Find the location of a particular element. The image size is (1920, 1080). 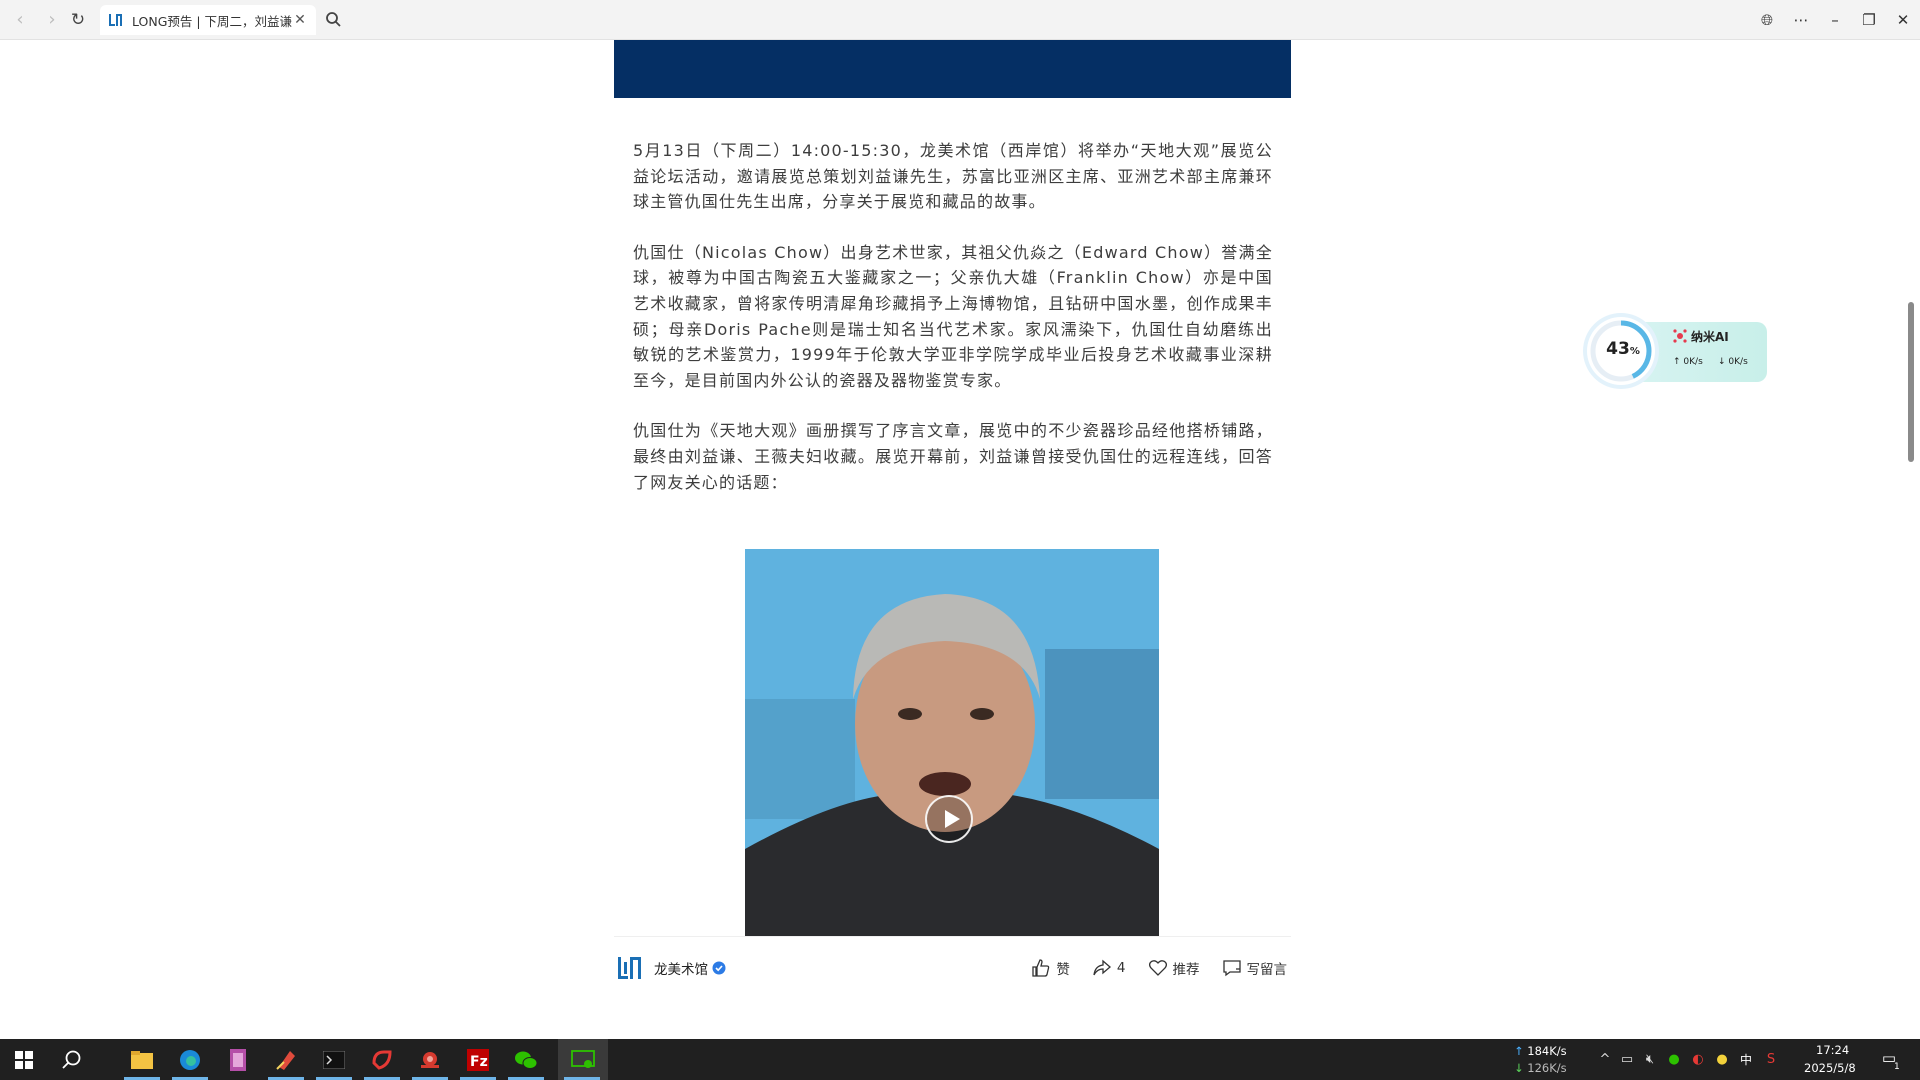

browser-tab: LONG预告 | 下周二，刘益谦 ✕ is located at coordinates (208, 20).